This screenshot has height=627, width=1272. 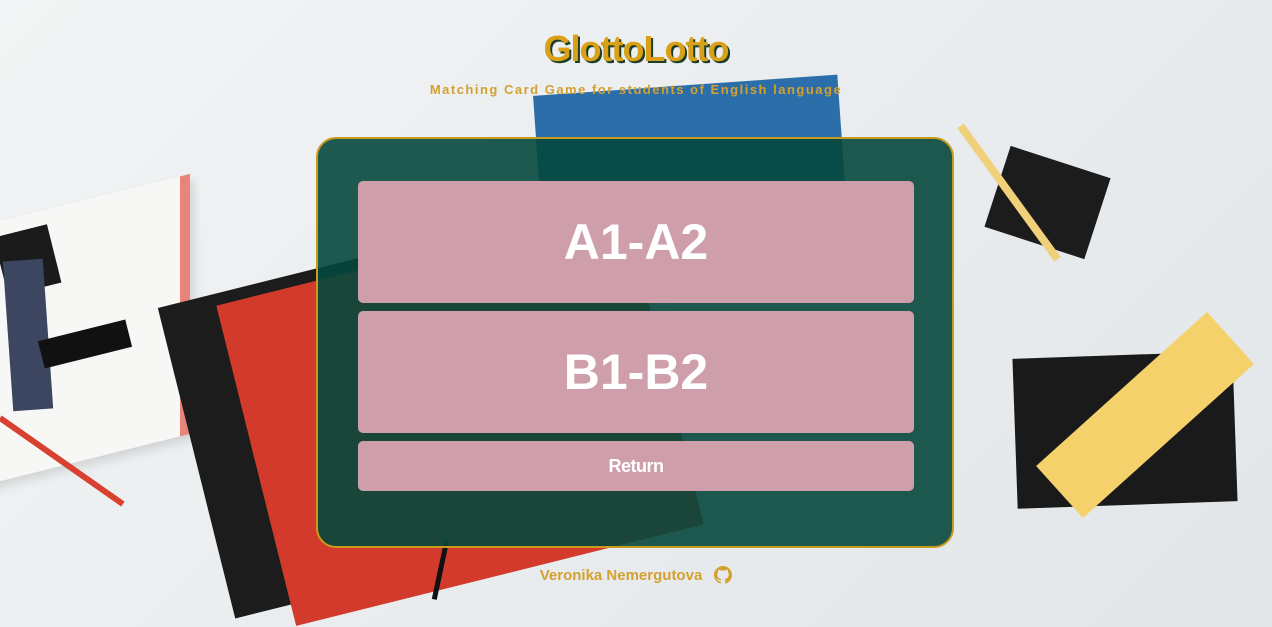 I want to click on return-button: Return, so click(x=636, y=466).